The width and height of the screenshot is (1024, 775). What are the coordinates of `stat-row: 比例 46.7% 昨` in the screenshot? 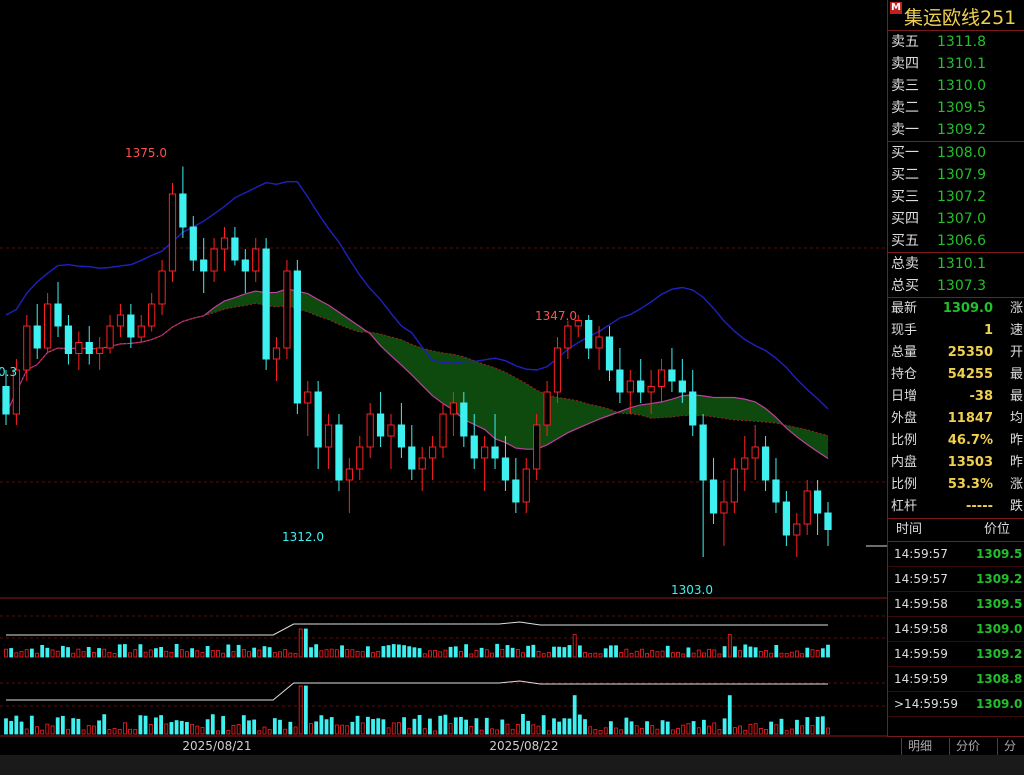 It's located at (956, 441).